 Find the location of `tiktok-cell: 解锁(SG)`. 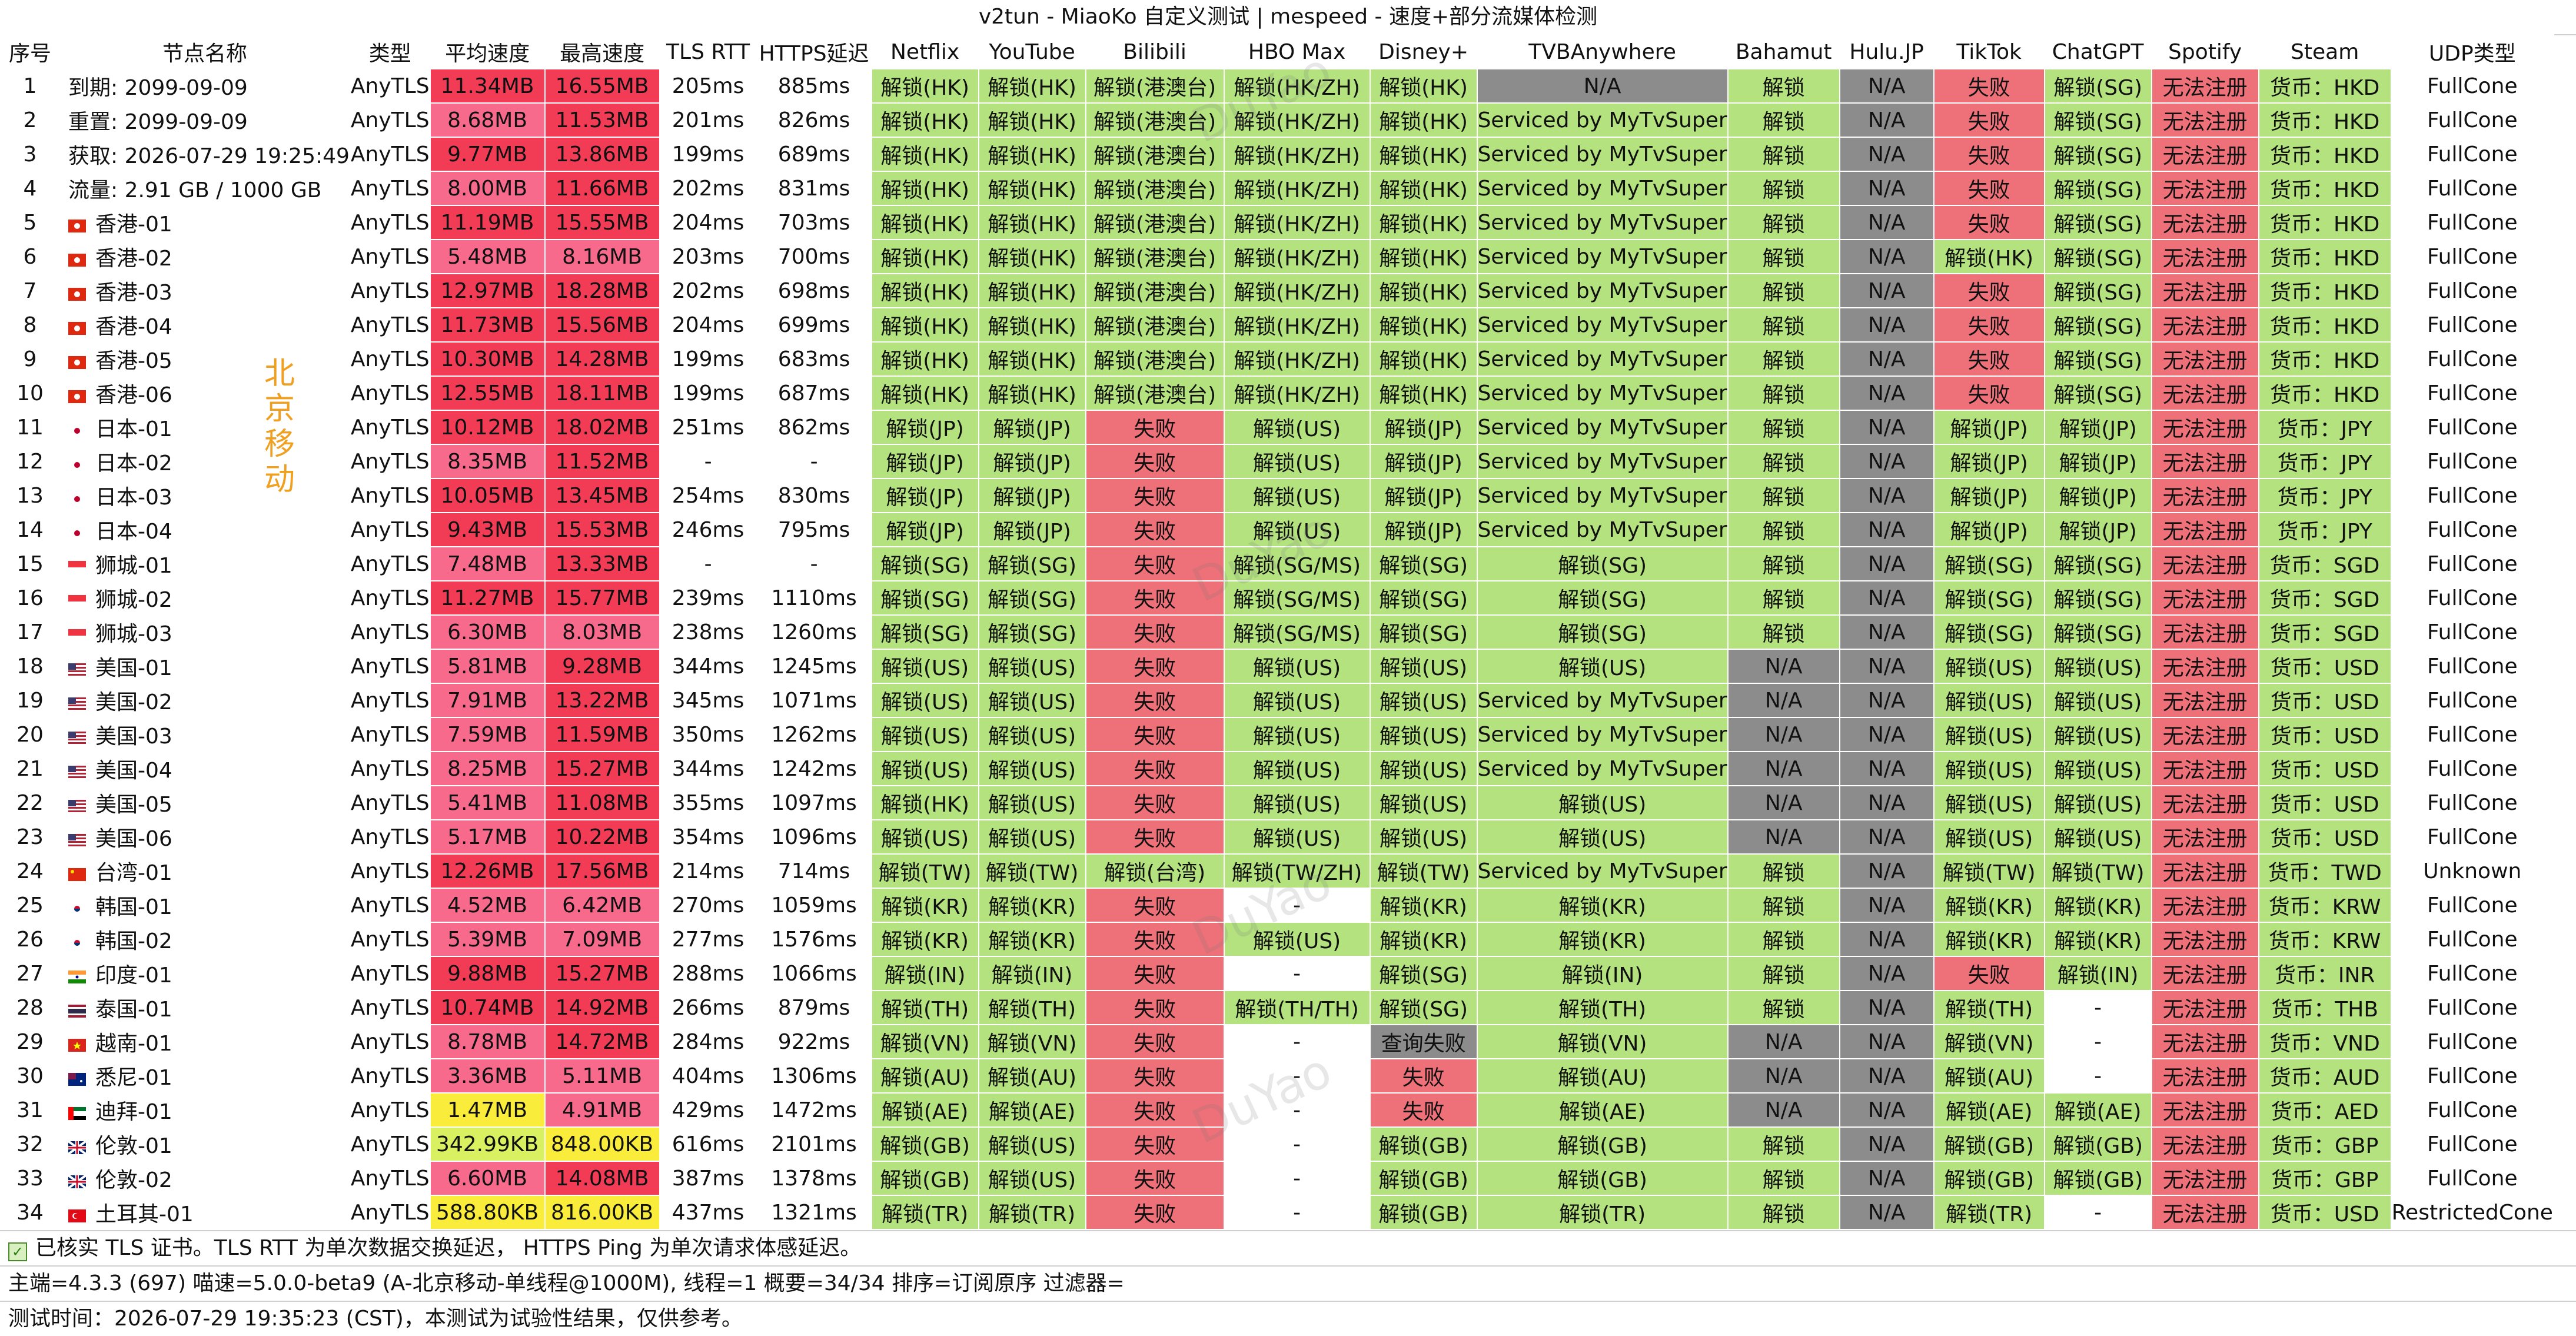

tiktok-cell: 解锁(SG) is located at coordinates (1989, 598).